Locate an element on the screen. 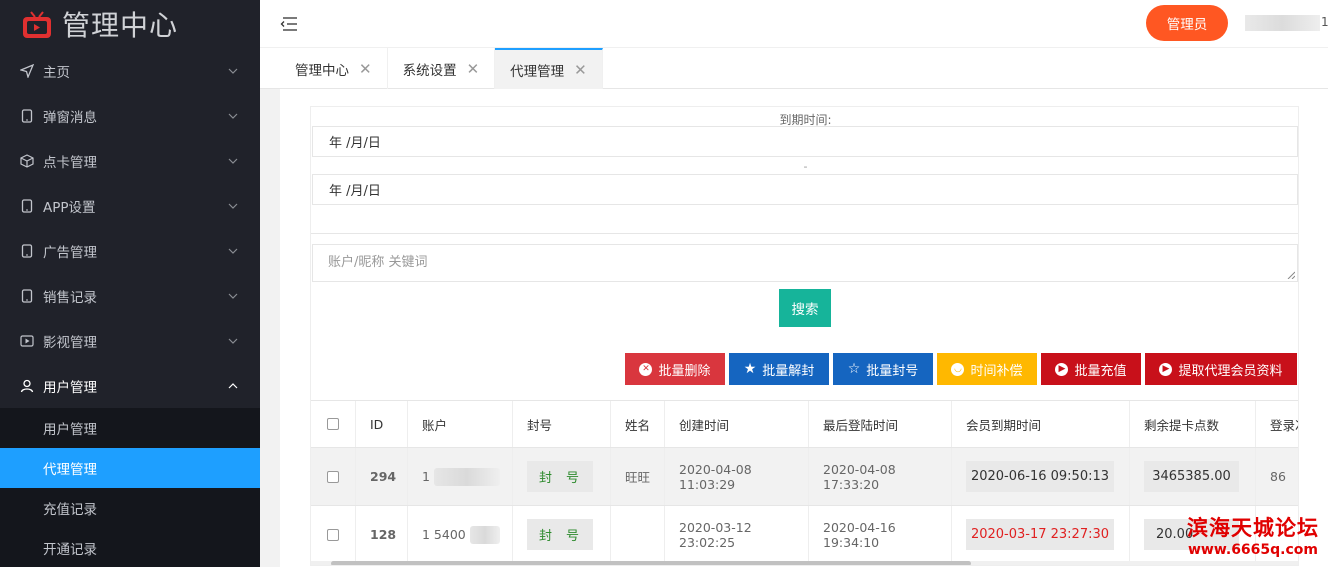 The width and height of the screenshot is (1328, 567). time-compensate-button: ◡ 时间补偿 is located at coordinates (987, 369).